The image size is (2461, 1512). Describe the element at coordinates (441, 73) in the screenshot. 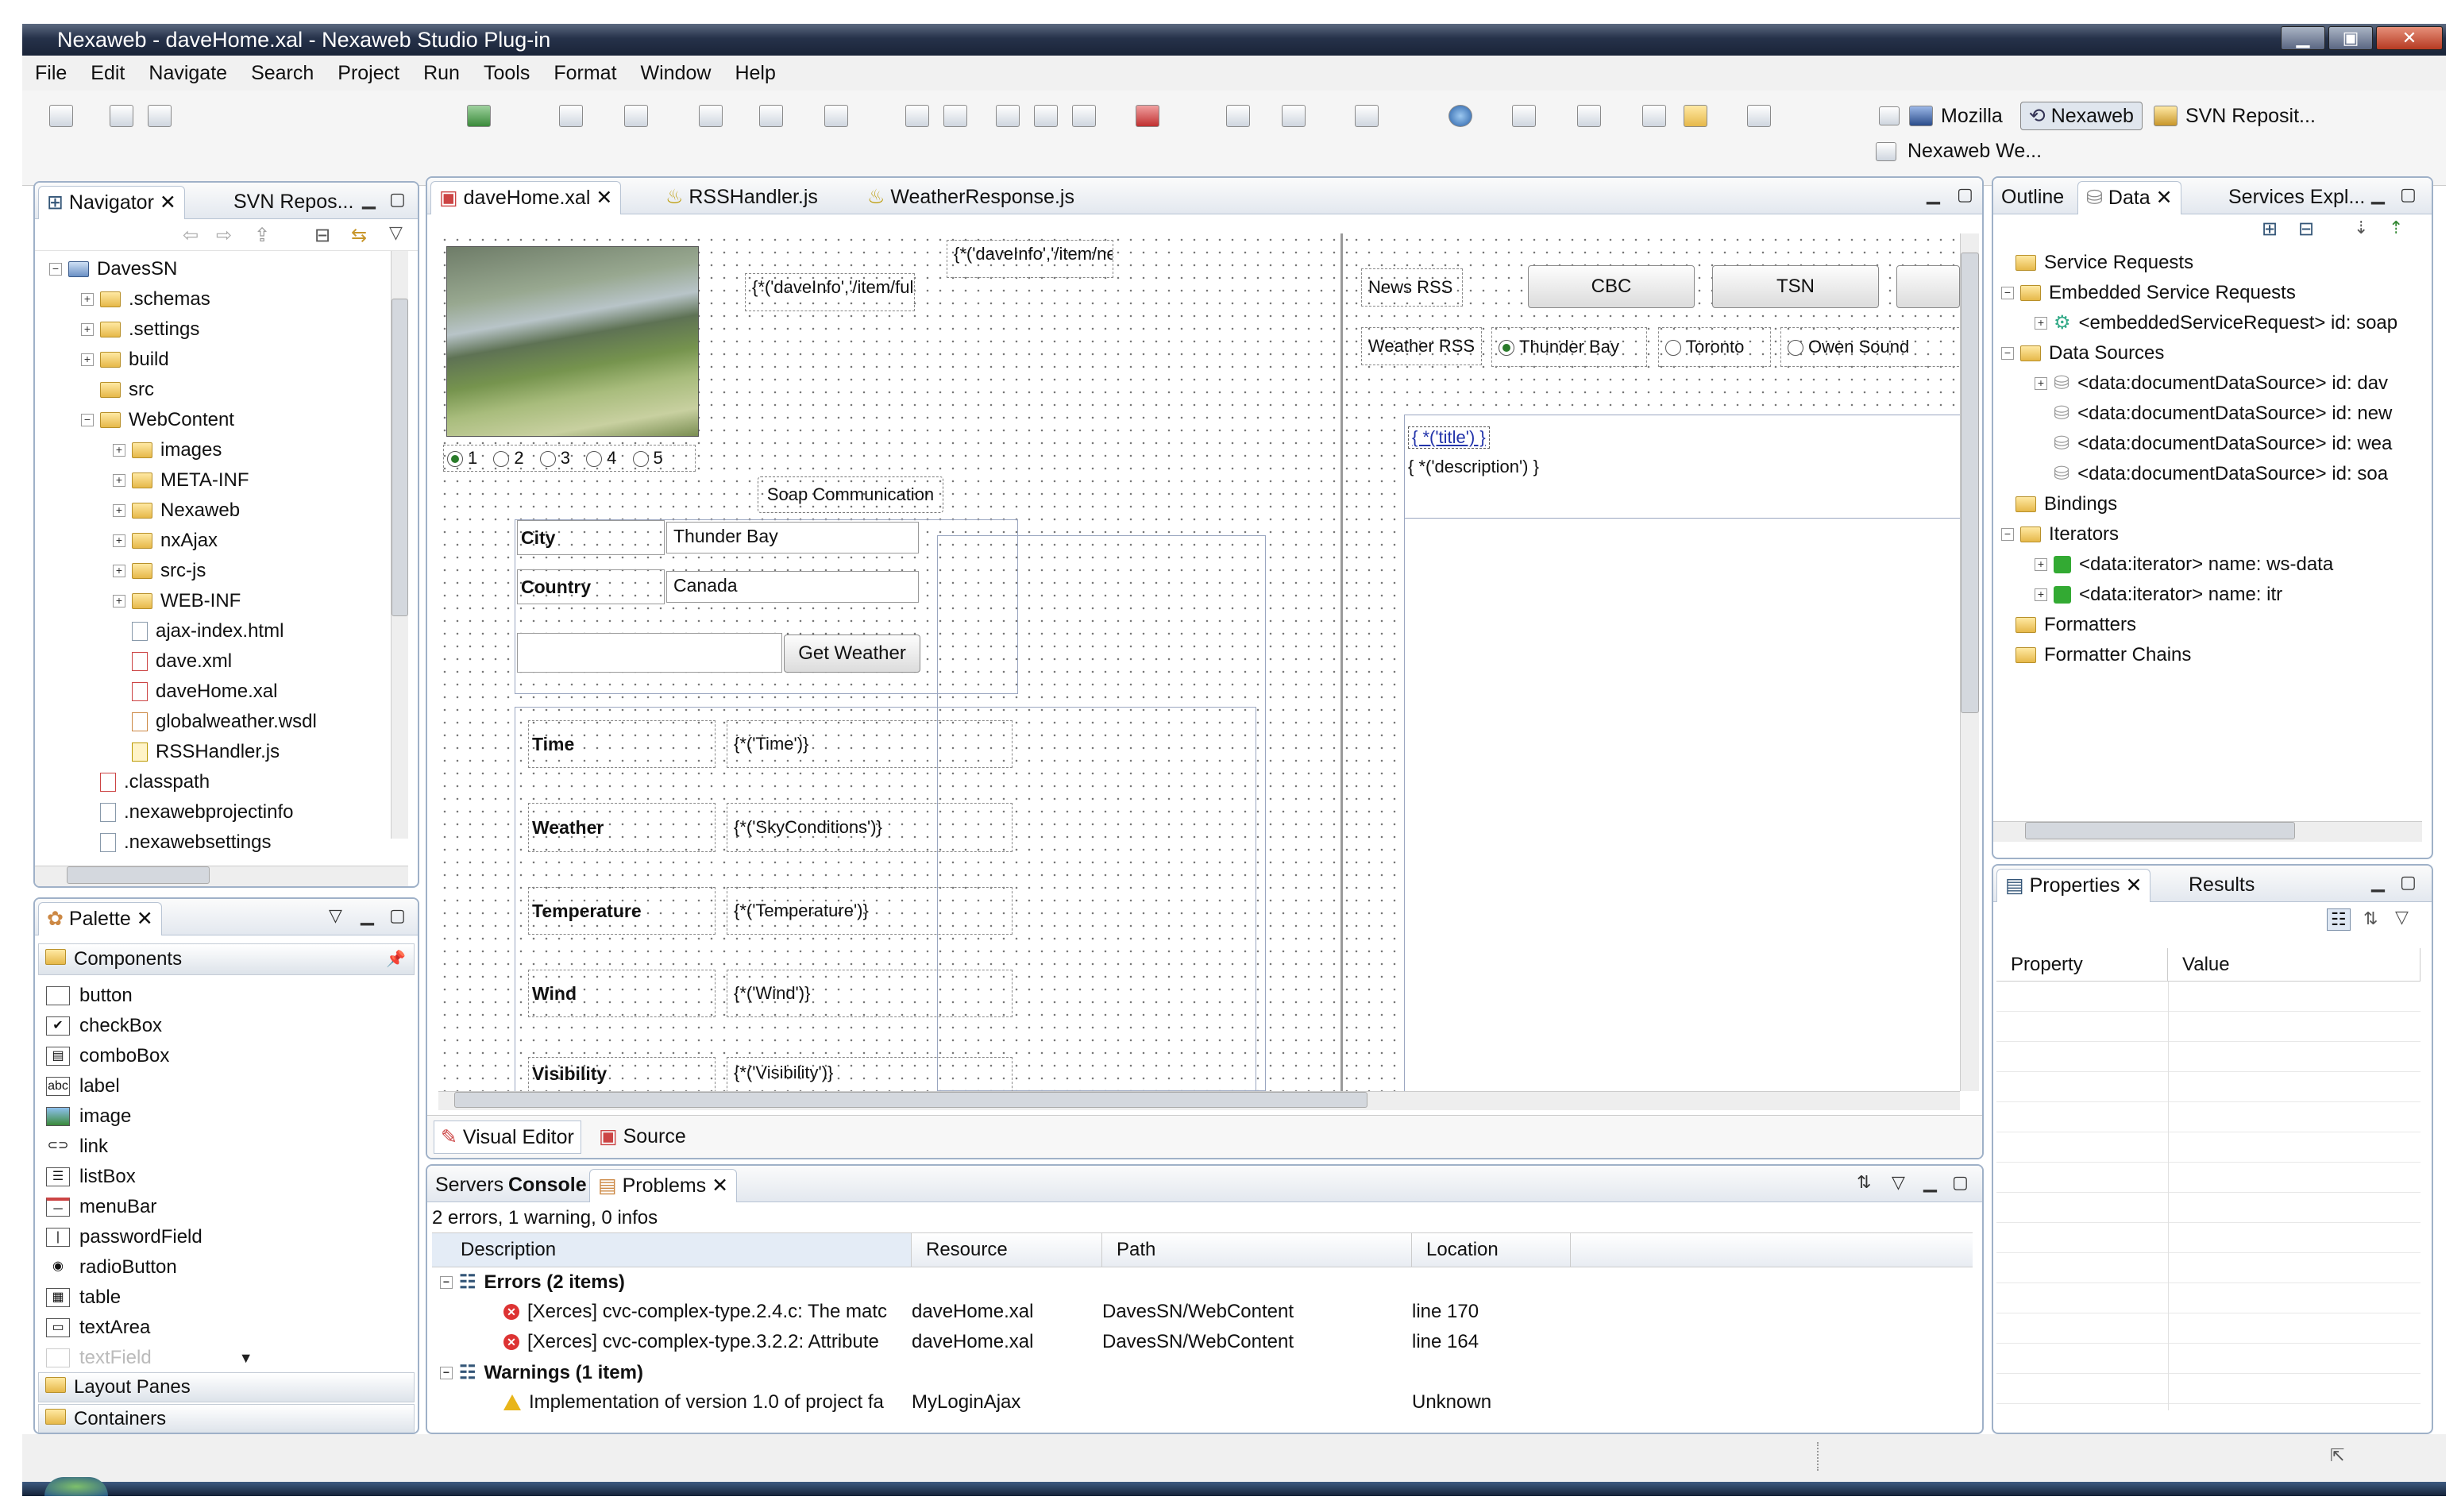

I see `menu-run: Run` at that location.